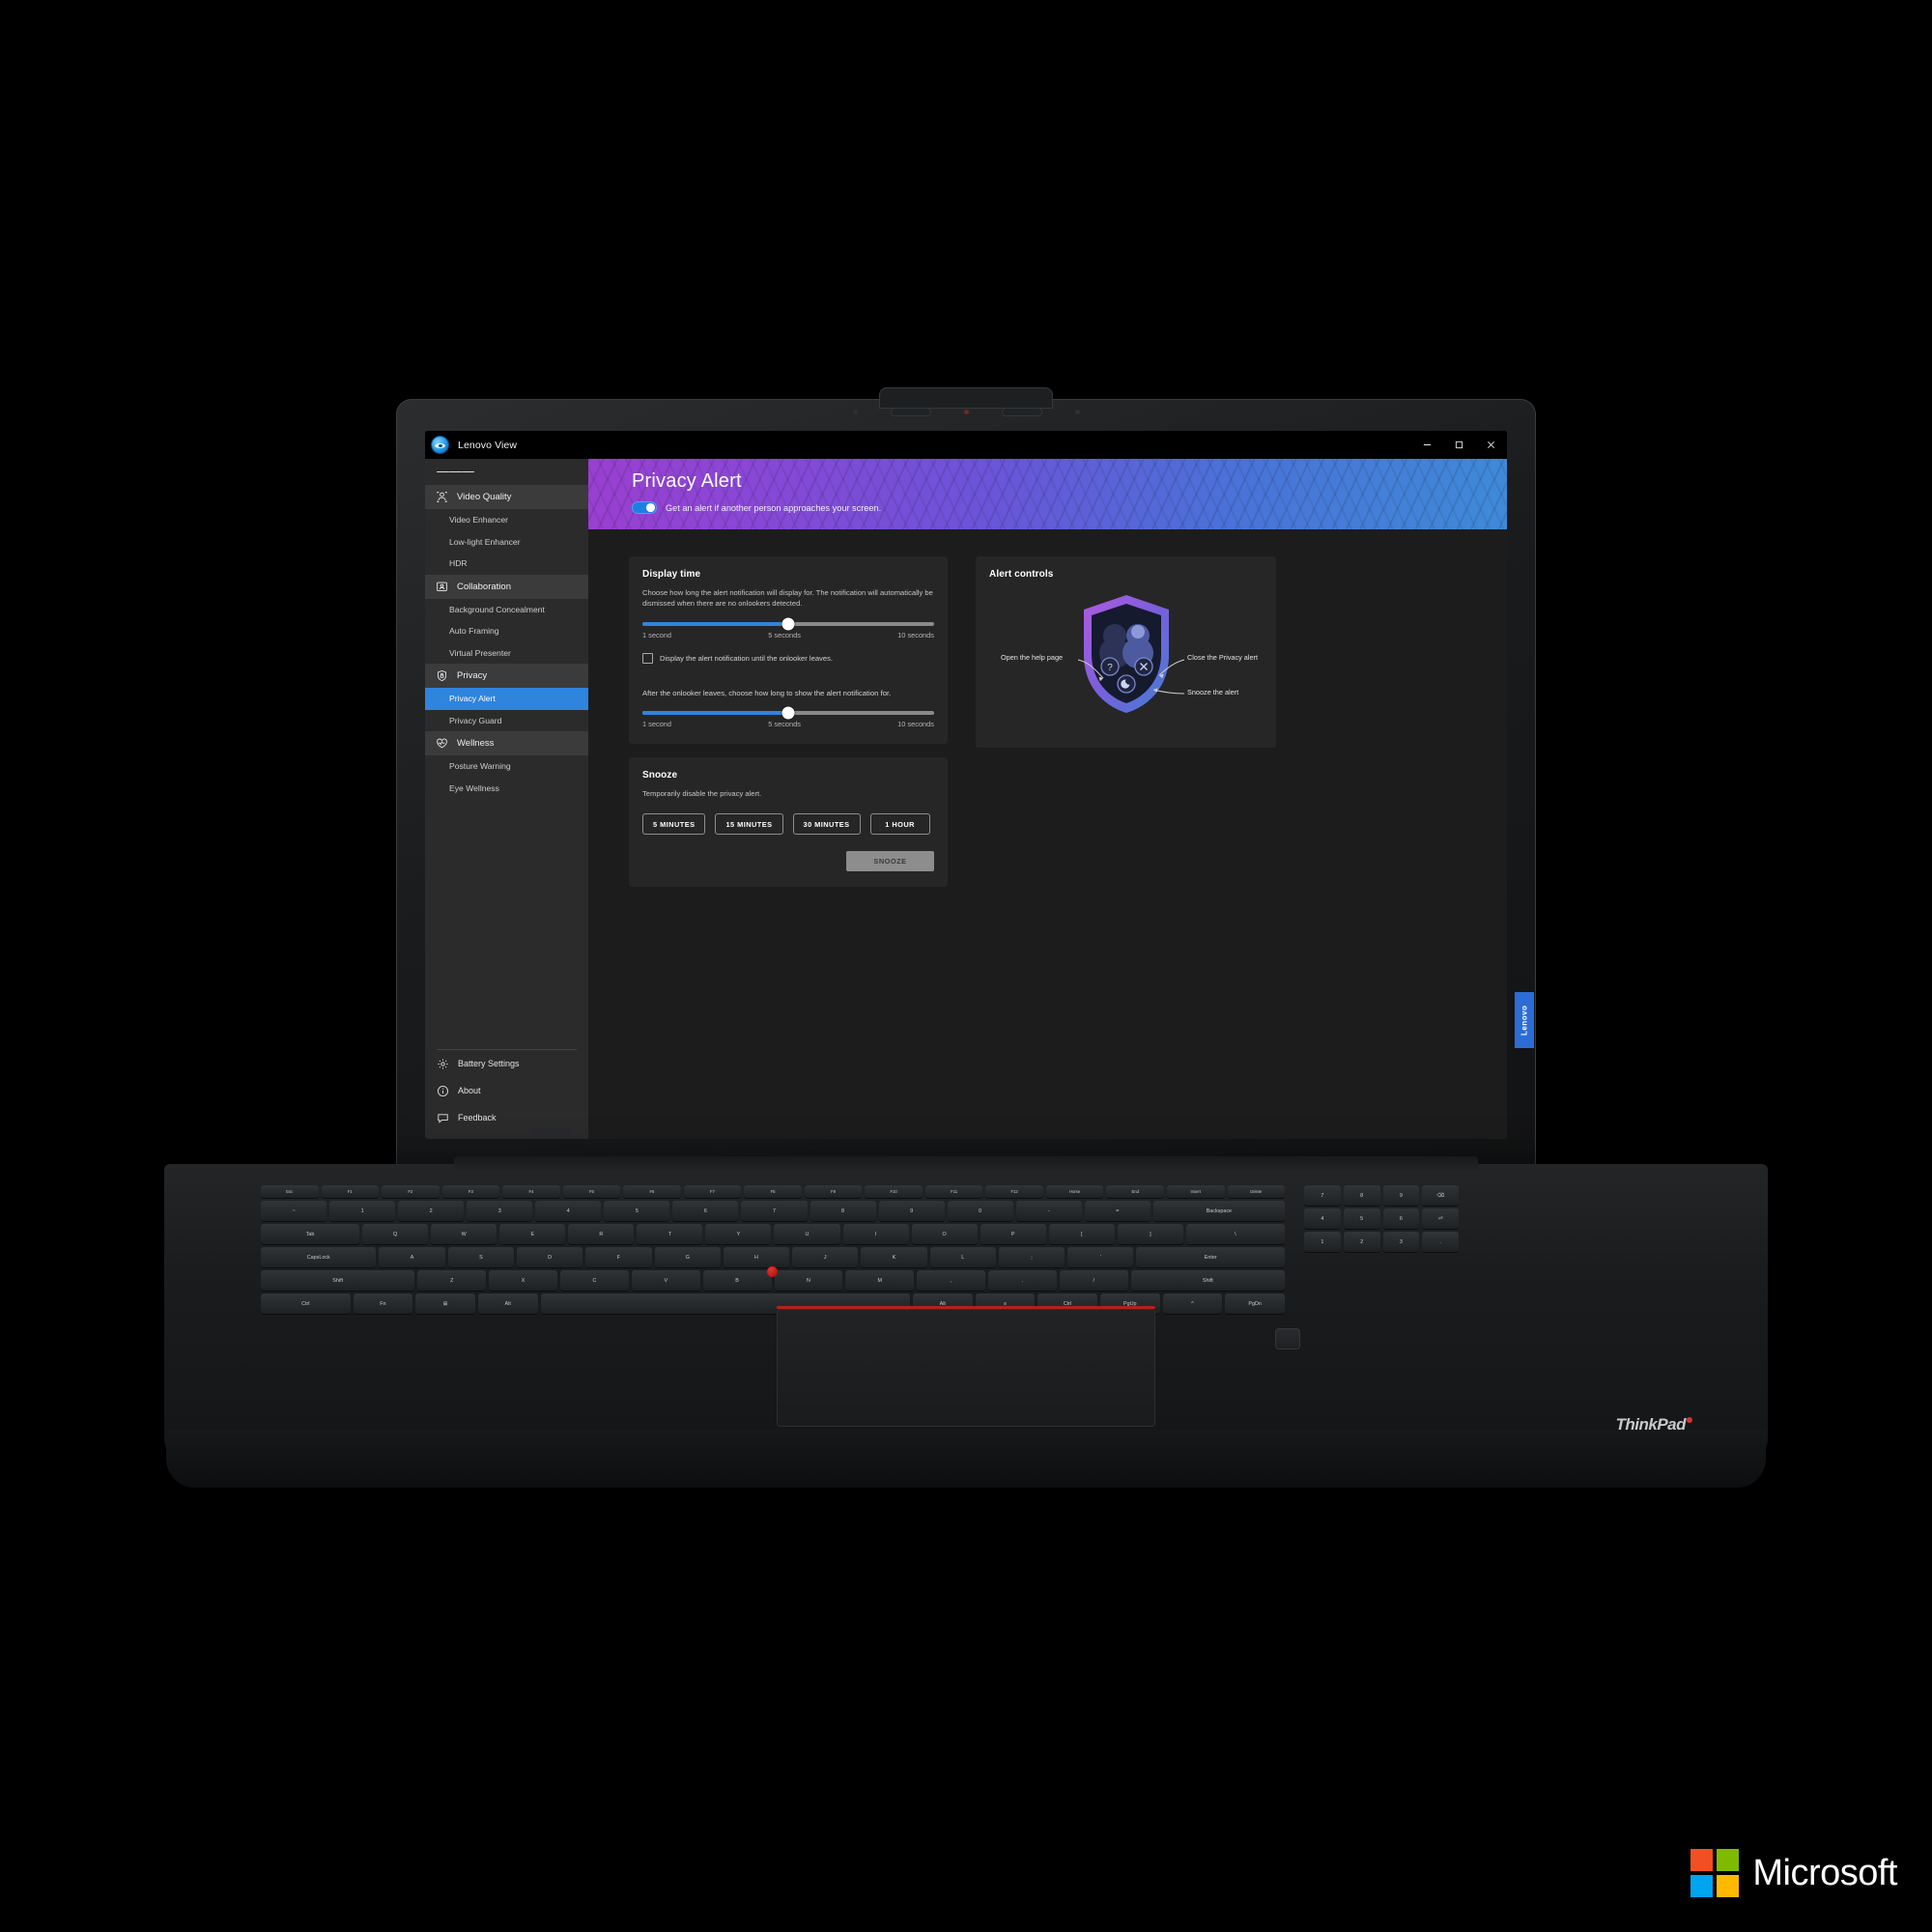  I want to click on key-b: B, so click(737, 1280).